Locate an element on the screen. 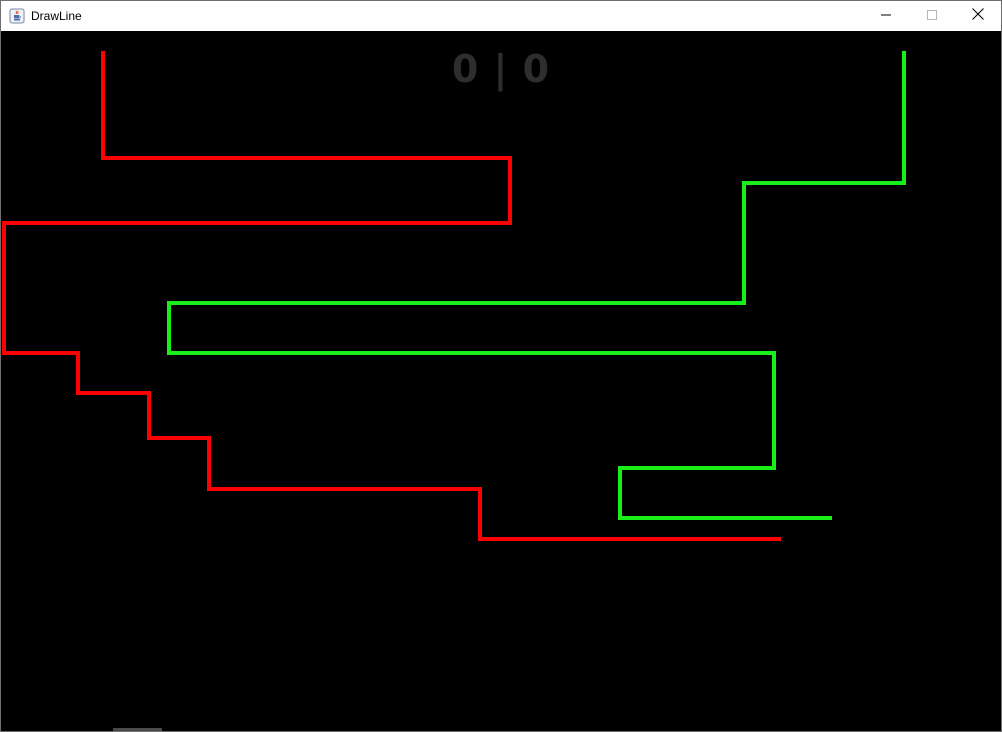 The image size is (1002, 732). window-controls is located at coordinates (932, 16).